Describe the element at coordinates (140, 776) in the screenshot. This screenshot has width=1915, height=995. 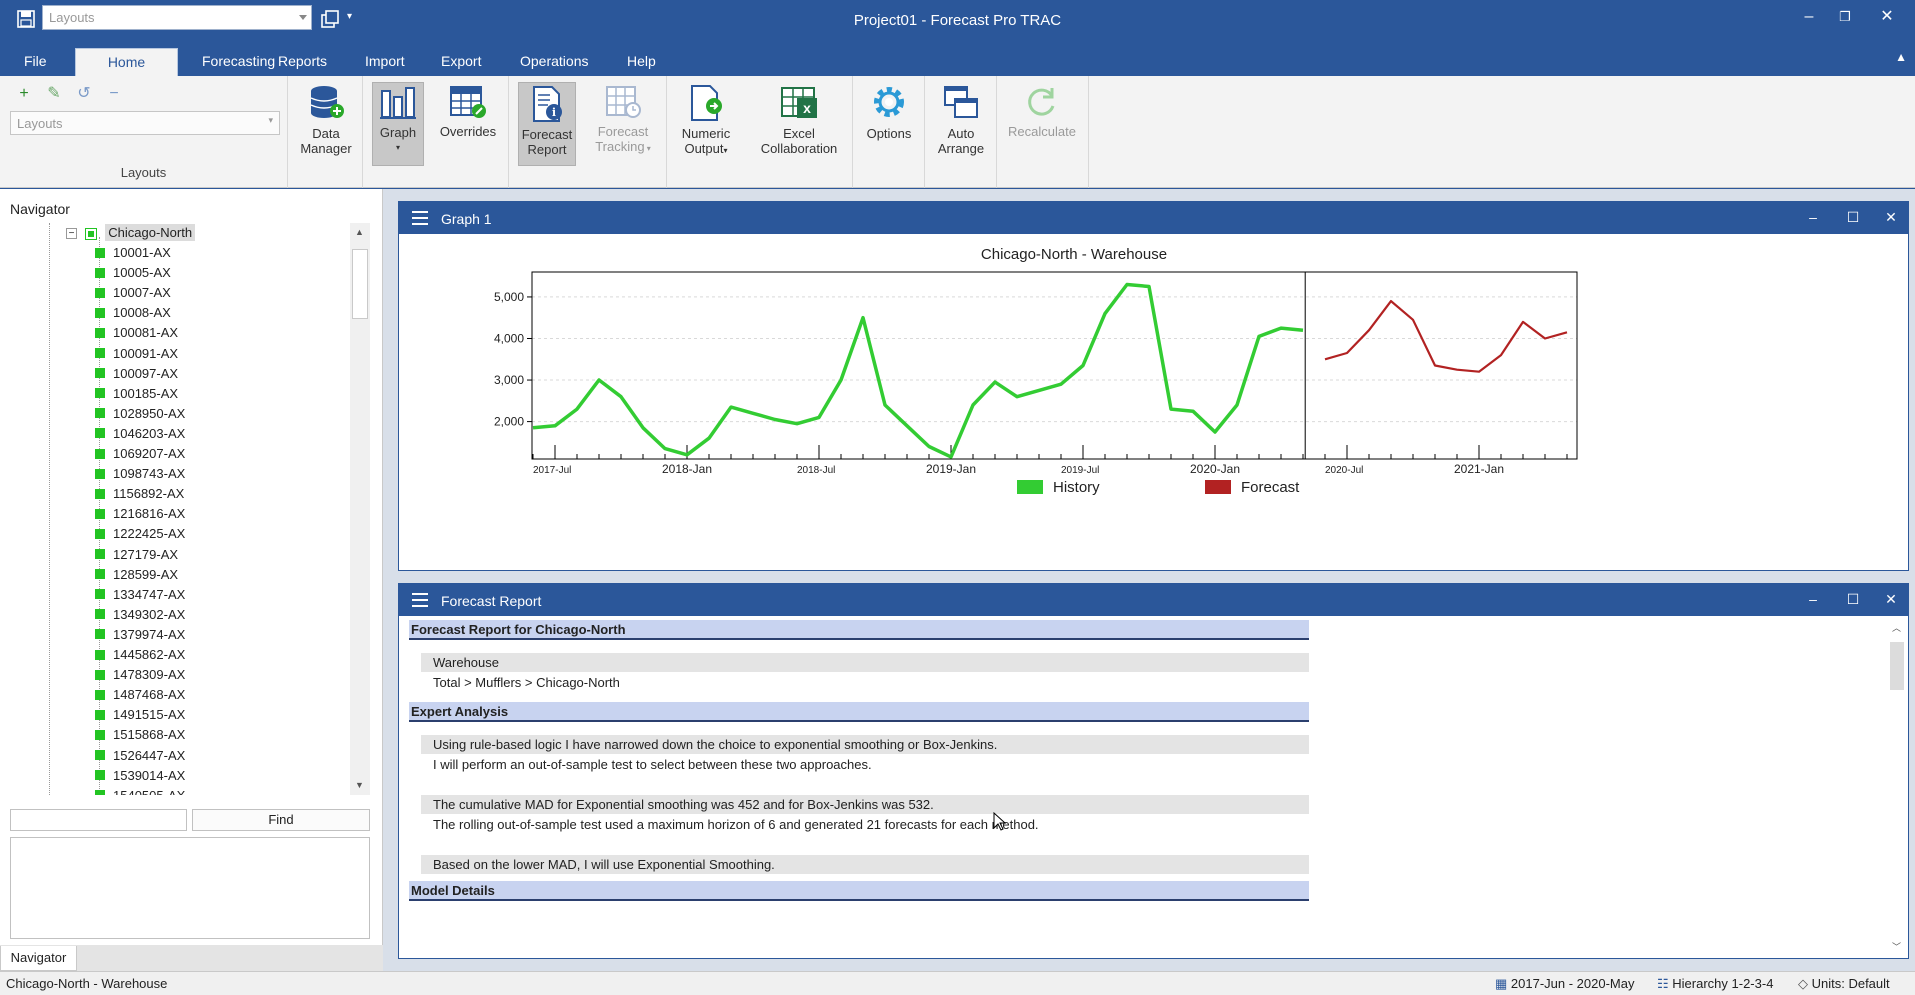
I see `tree-leaf-item: 1539014-AX` at that location.